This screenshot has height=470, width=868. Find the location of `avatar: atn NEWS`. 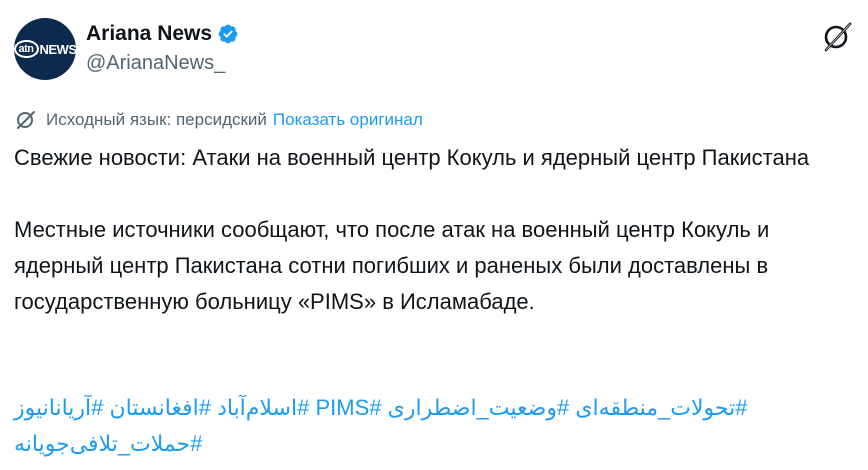

avatar: atn NEWS is located at coordinates (45, 49).